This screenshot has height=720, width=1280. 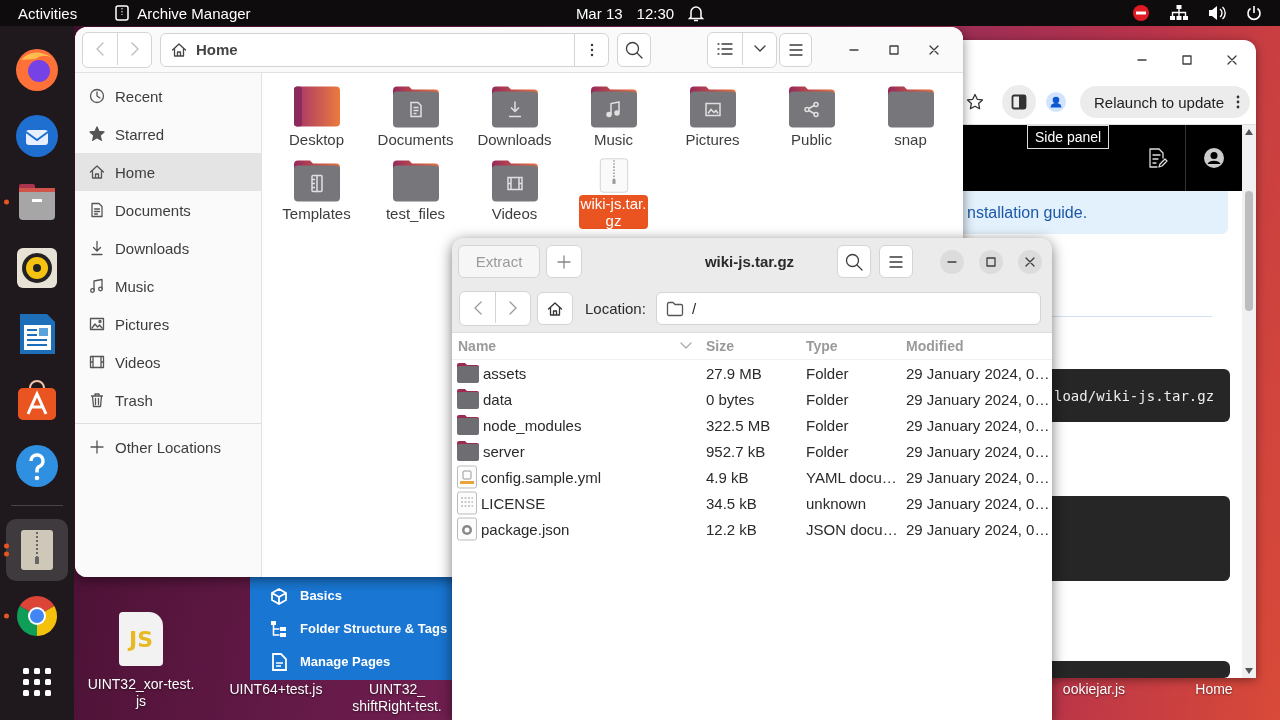 What do you see at coordinates (731, 503) in the screenshot?
I see `table-cell-text: 34.5 kB` at bounding box center [731, 503].